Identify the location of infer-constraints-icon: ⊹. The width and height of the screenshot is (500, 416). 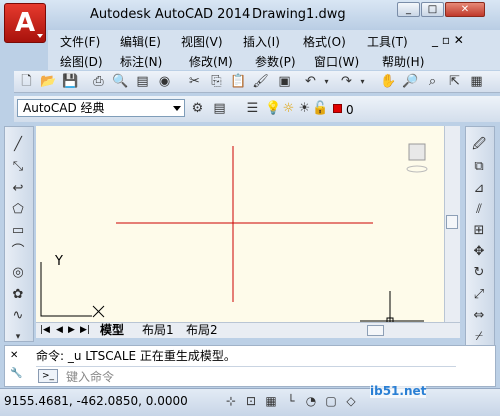
(231, 401).